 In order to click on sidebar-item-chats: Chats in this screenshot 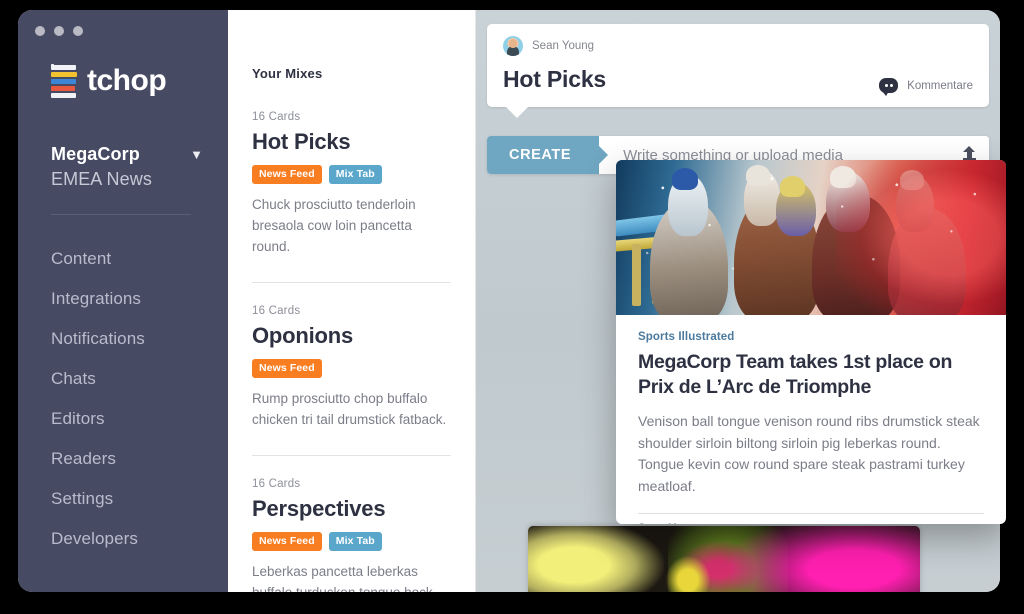, I will do `click(139, 379)`.